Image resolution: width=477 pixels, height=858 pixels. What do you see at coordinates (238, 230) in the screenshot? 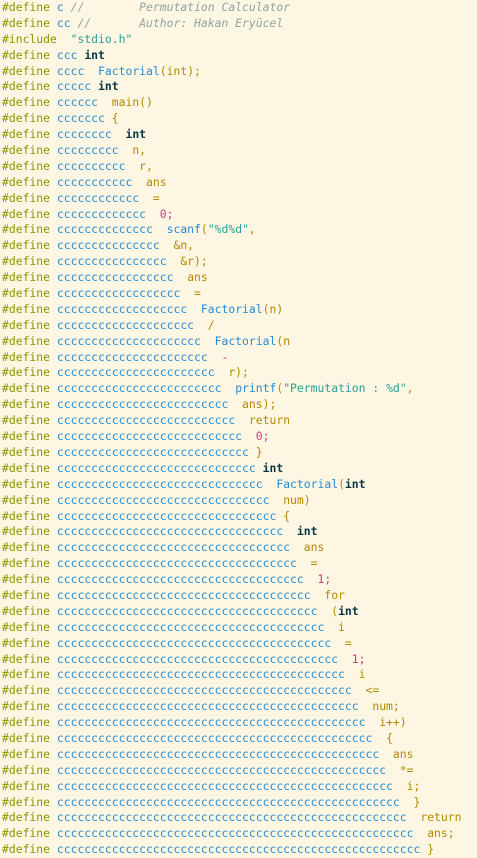
I see `code-line: #define cccccccccccccc scanf("%d%d",` at bounding box center [238, 230].